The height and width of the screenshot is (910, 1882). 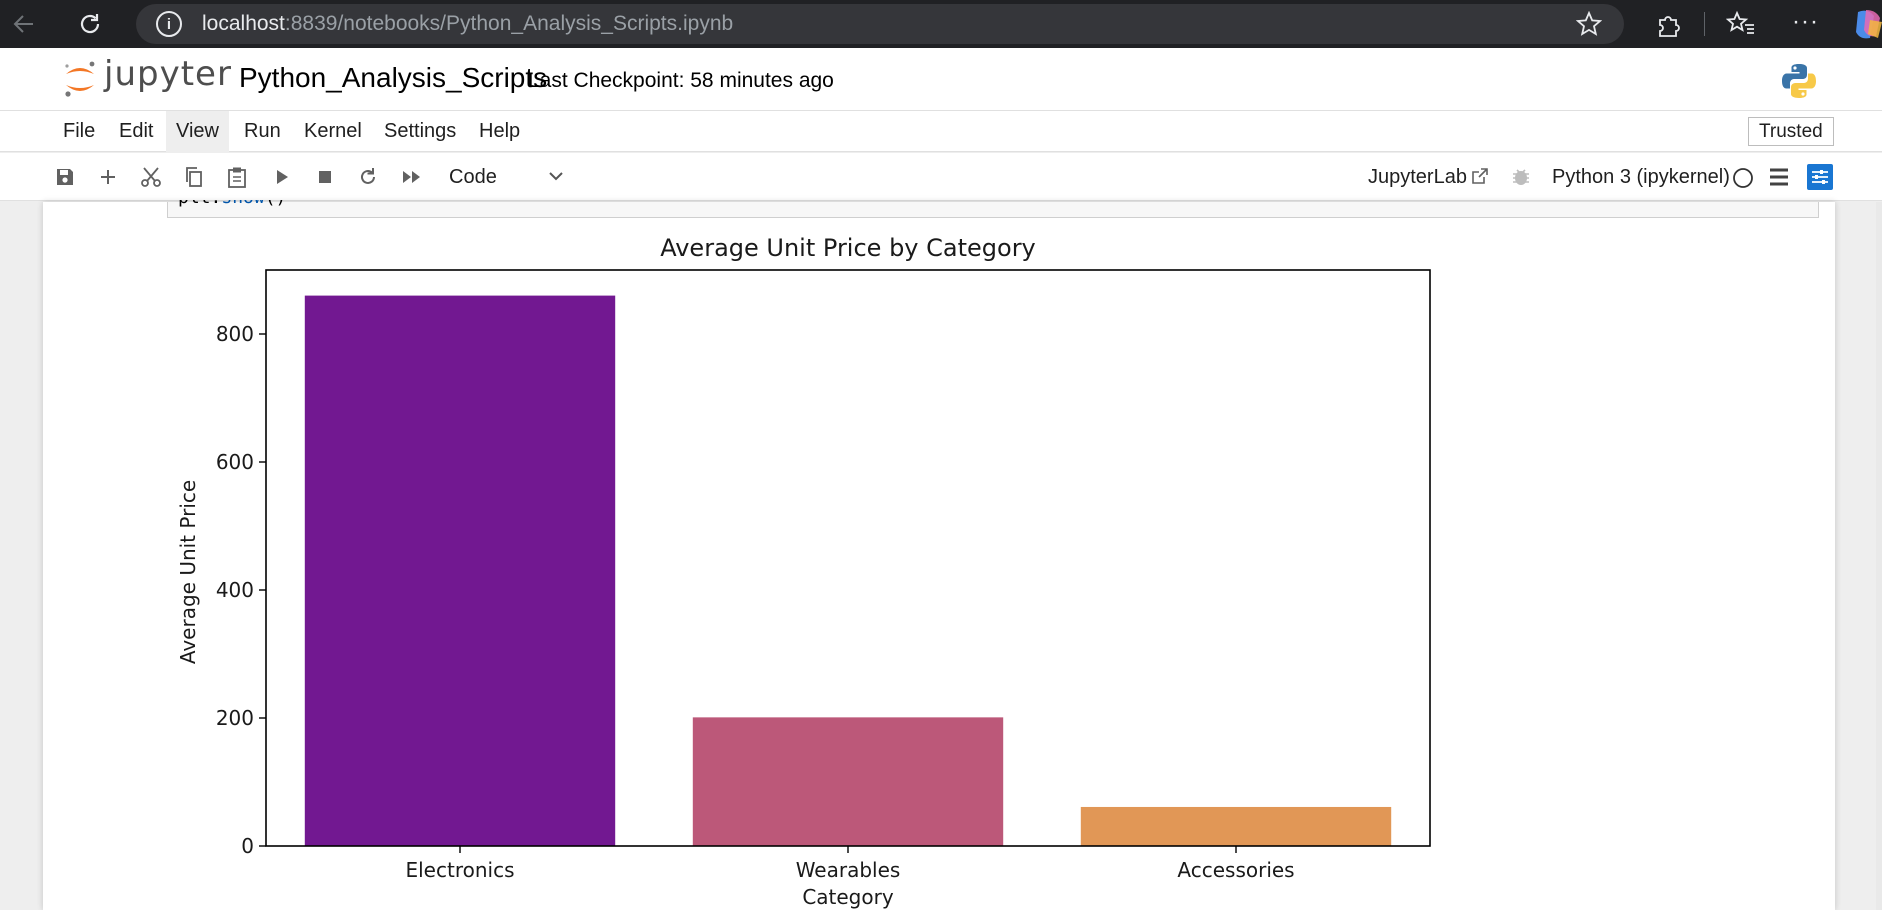 What do you see at coordinates (194, 177) in the screenshot?
I see `copy-icon` at bounding box center [194, 177].